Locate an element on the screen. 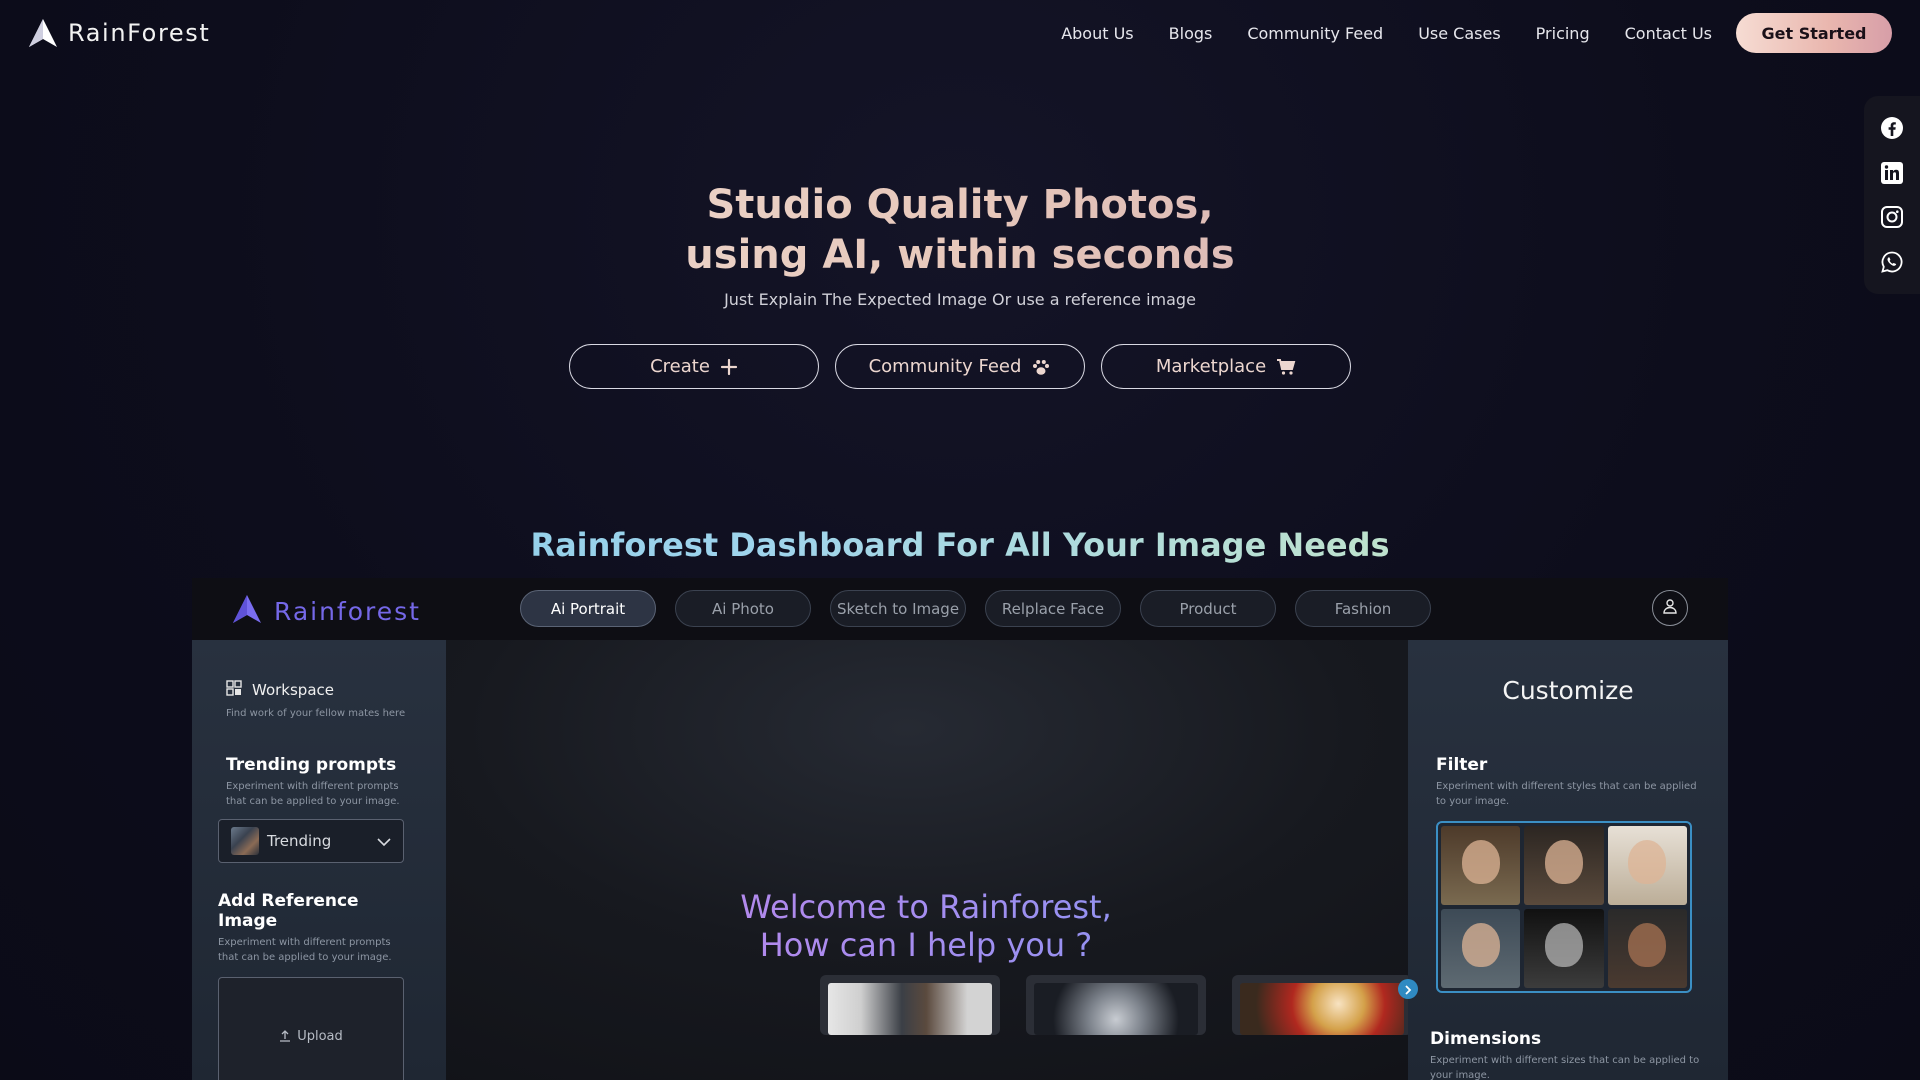  welcome-line-1: Welcome to Rainforest, is located at coordinates (926, 907).